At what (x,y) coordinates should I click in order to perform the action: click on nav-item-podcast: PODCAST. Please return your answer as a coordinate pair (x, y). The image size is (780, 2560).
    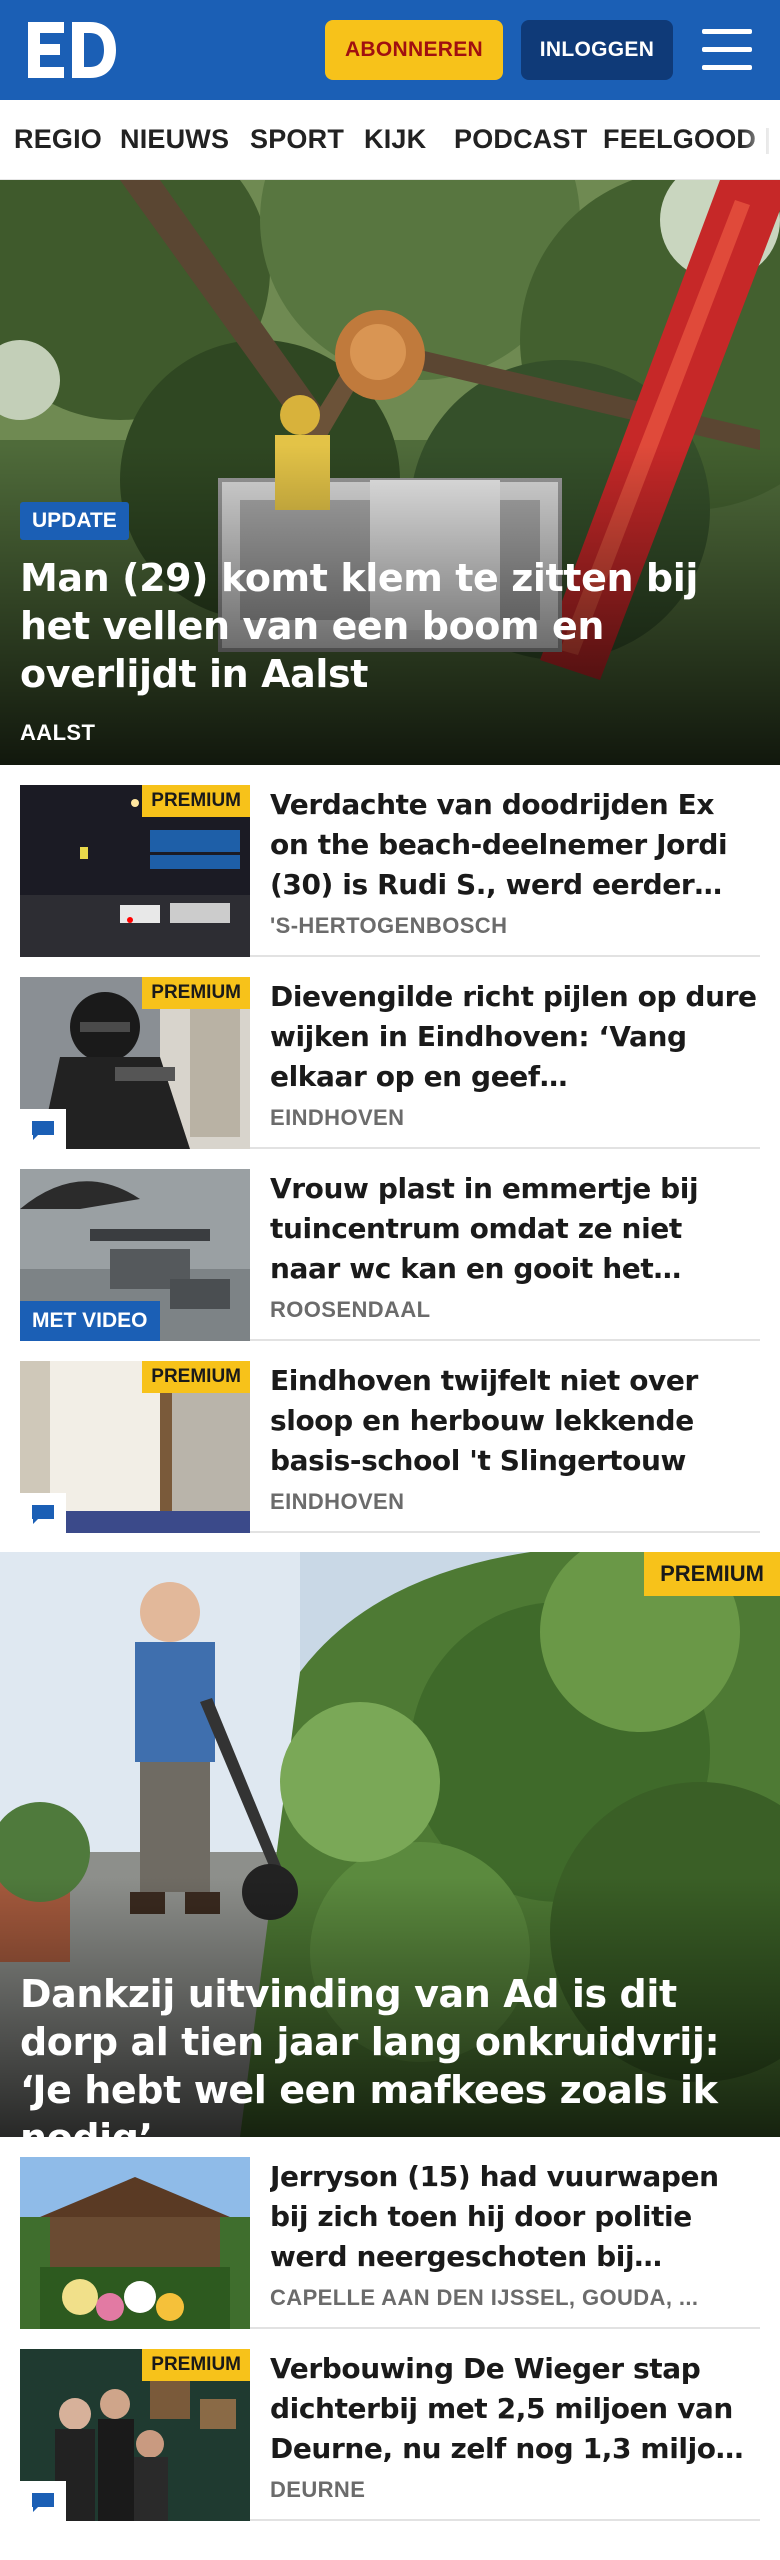
    Looking at the image, I should click on (520, 139).